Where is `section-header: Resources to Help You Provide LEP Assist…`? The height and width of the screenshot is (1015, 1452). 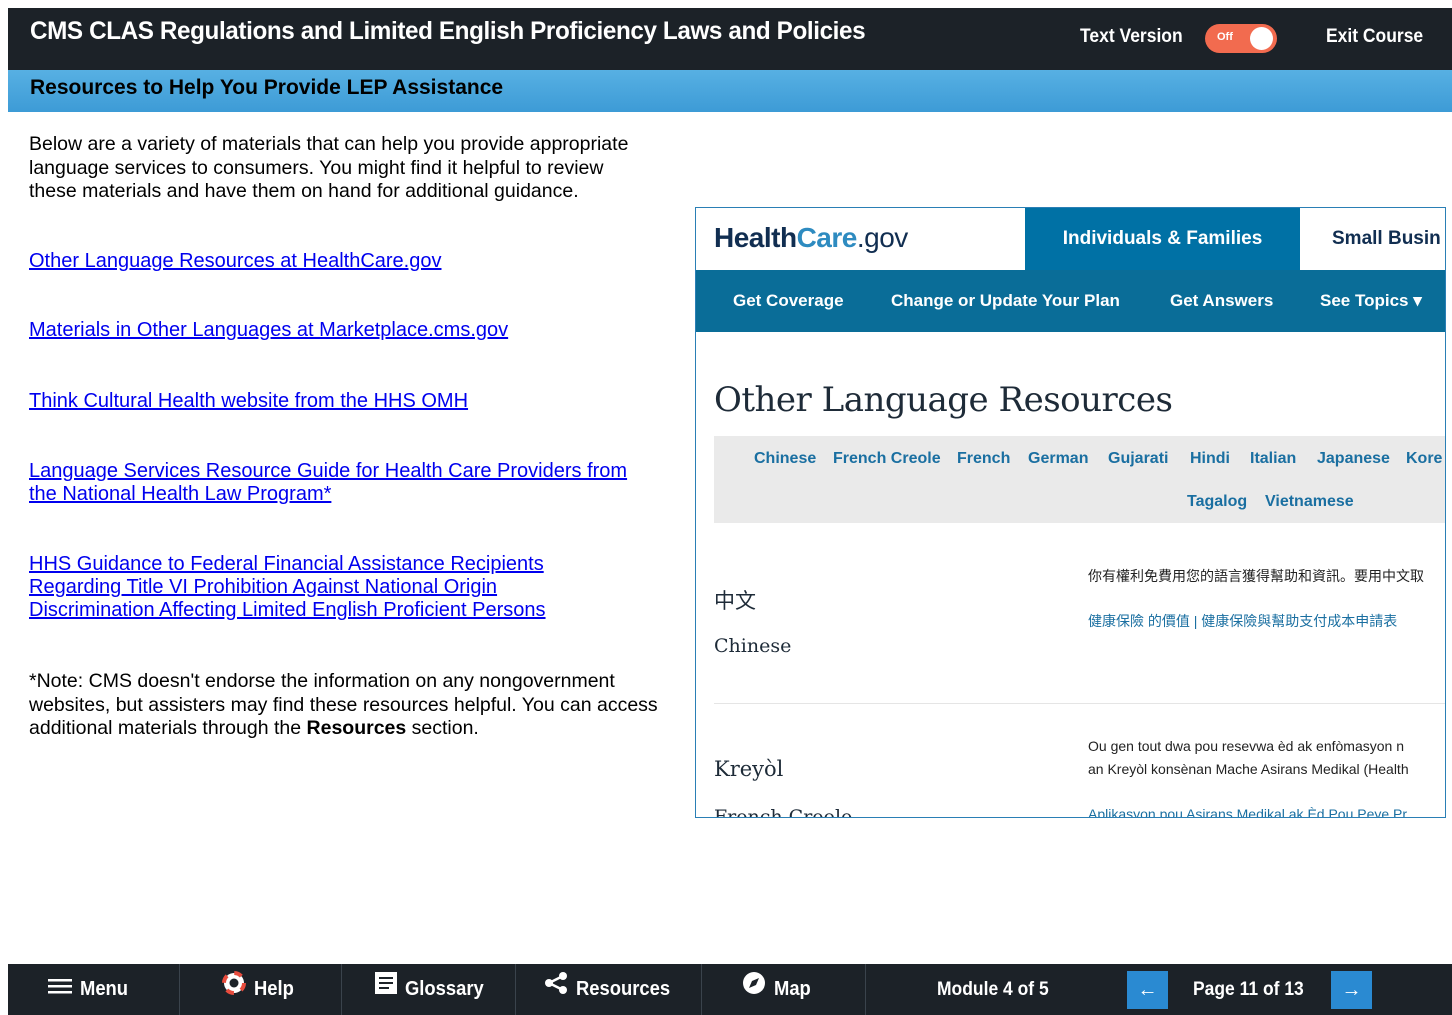 section-header: Resources to Help You Provide LEP Assist… is located at coordinates (730, 91).